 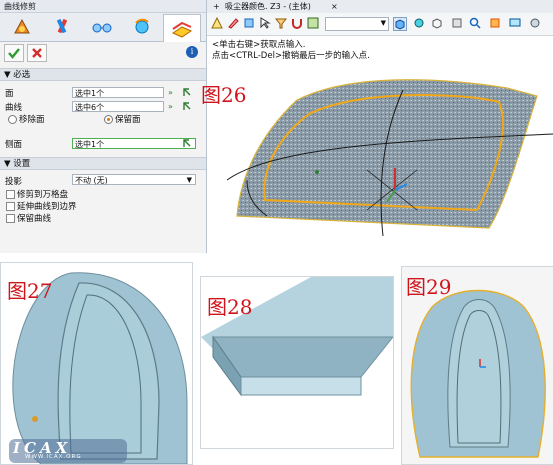 I want to click on option-label-1: 修剪到万格盘, so click(x=43, y=195).